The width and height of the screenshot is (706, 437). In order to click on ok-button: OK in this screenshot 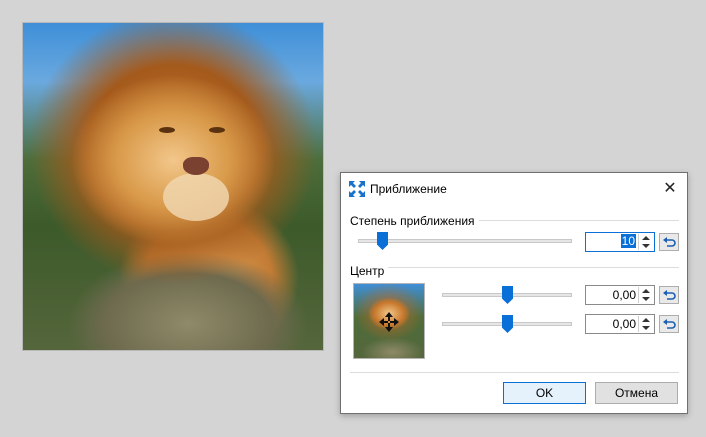, I will do `click(544, 393)`.